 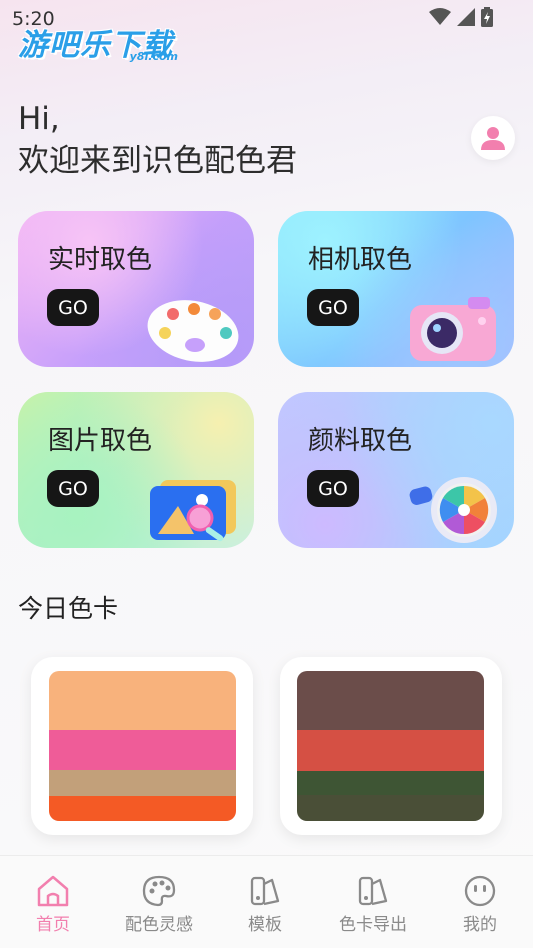 I want to click on profile-avatar-button, so click(x=493, y=138).